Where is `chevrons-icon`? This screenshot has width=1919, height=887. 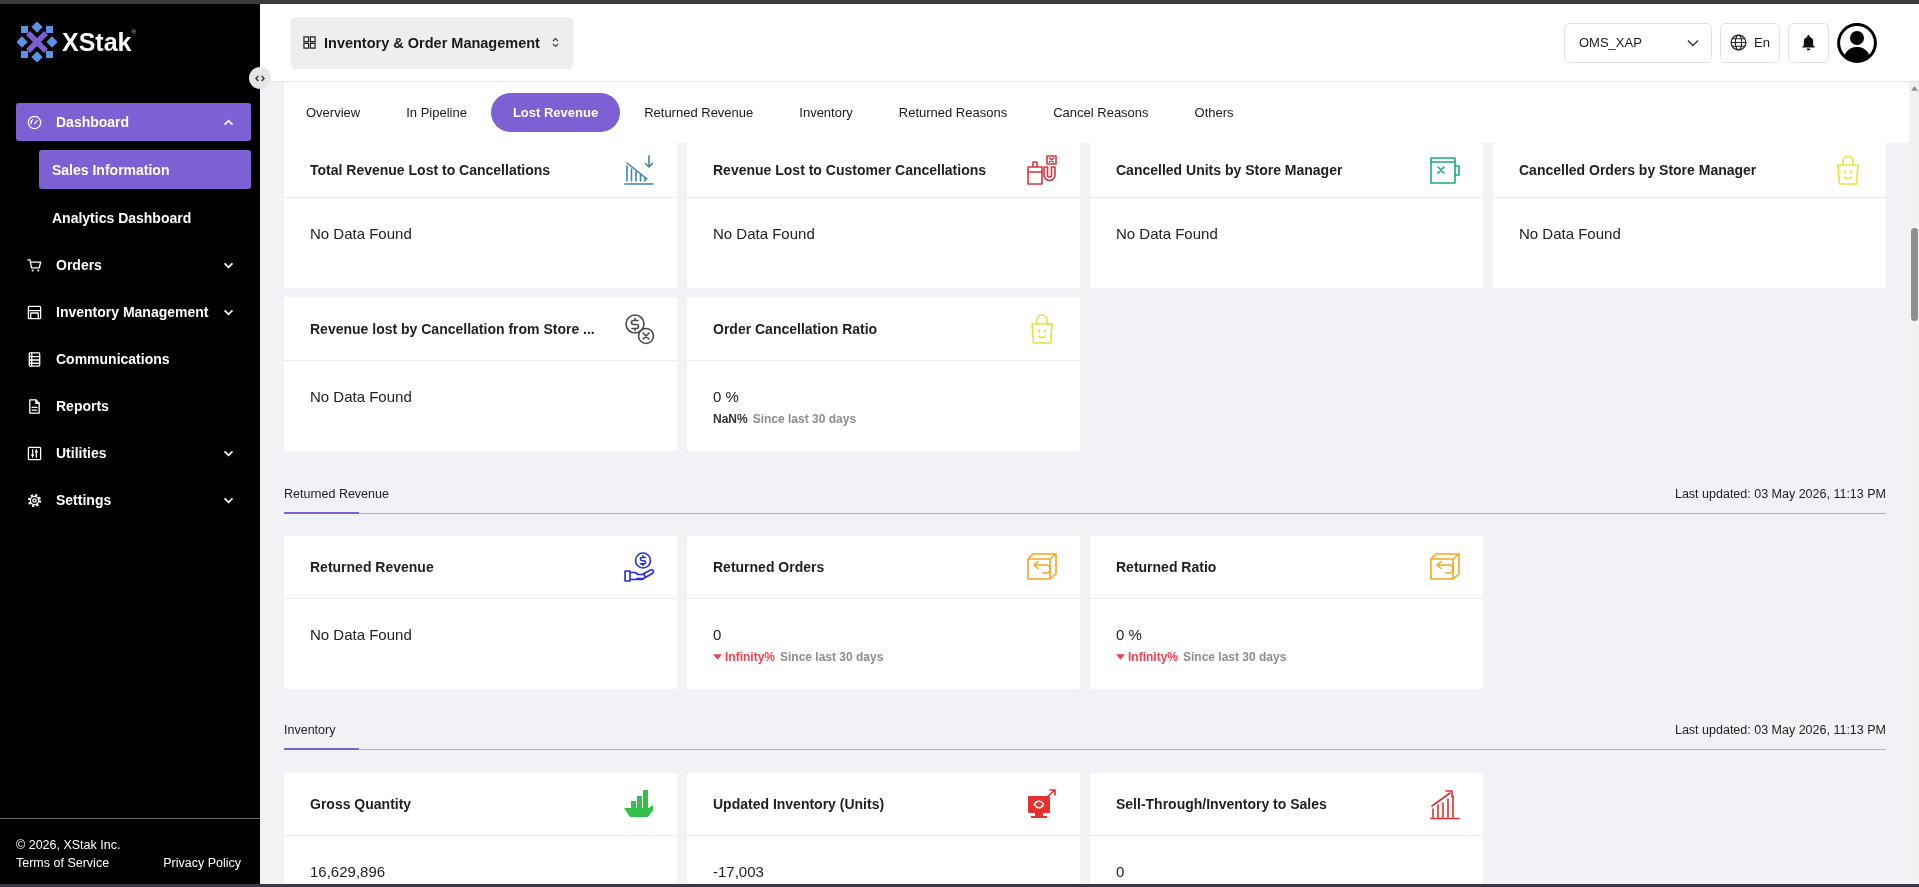 chevrons-icon is located at coordinates (260, 78).